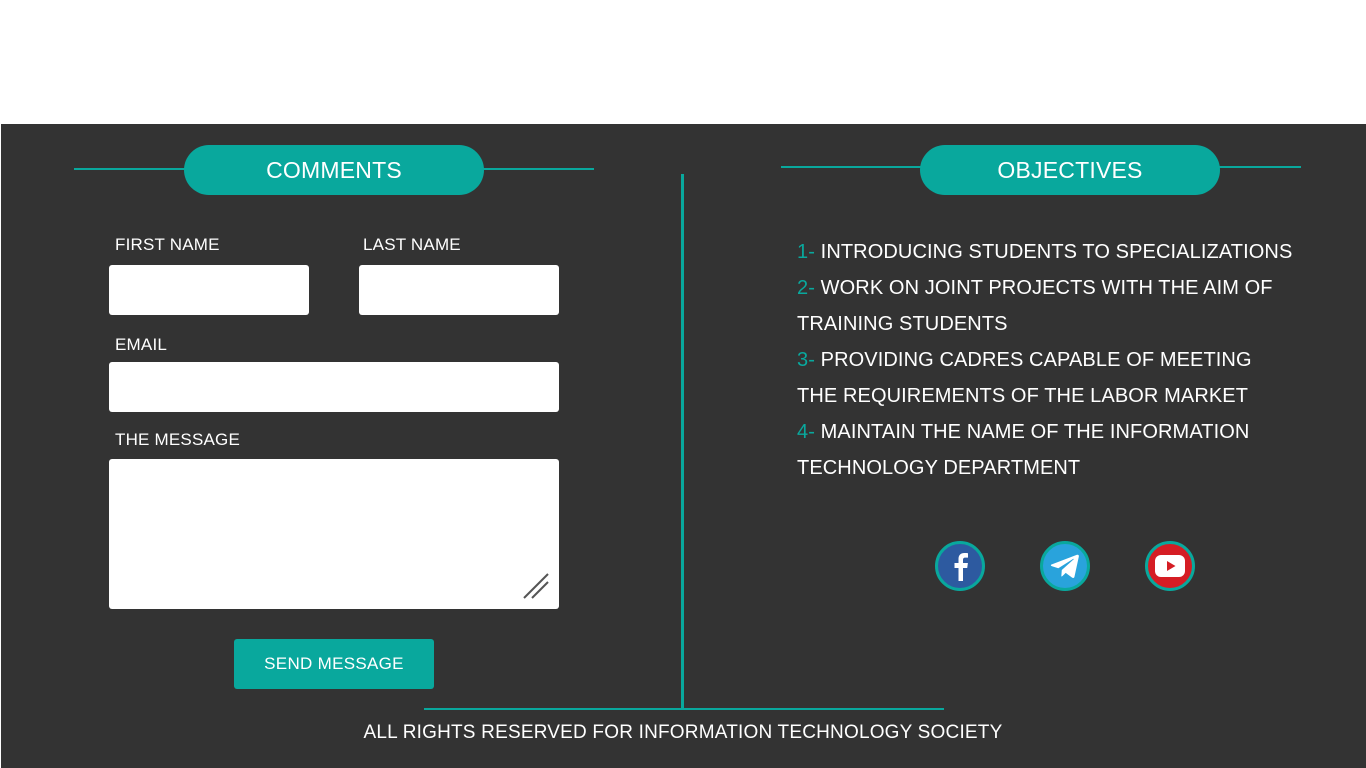 The height and width of the screenshot is (768, 1366). I want to click on youtube-icon, so click(1170, 566).